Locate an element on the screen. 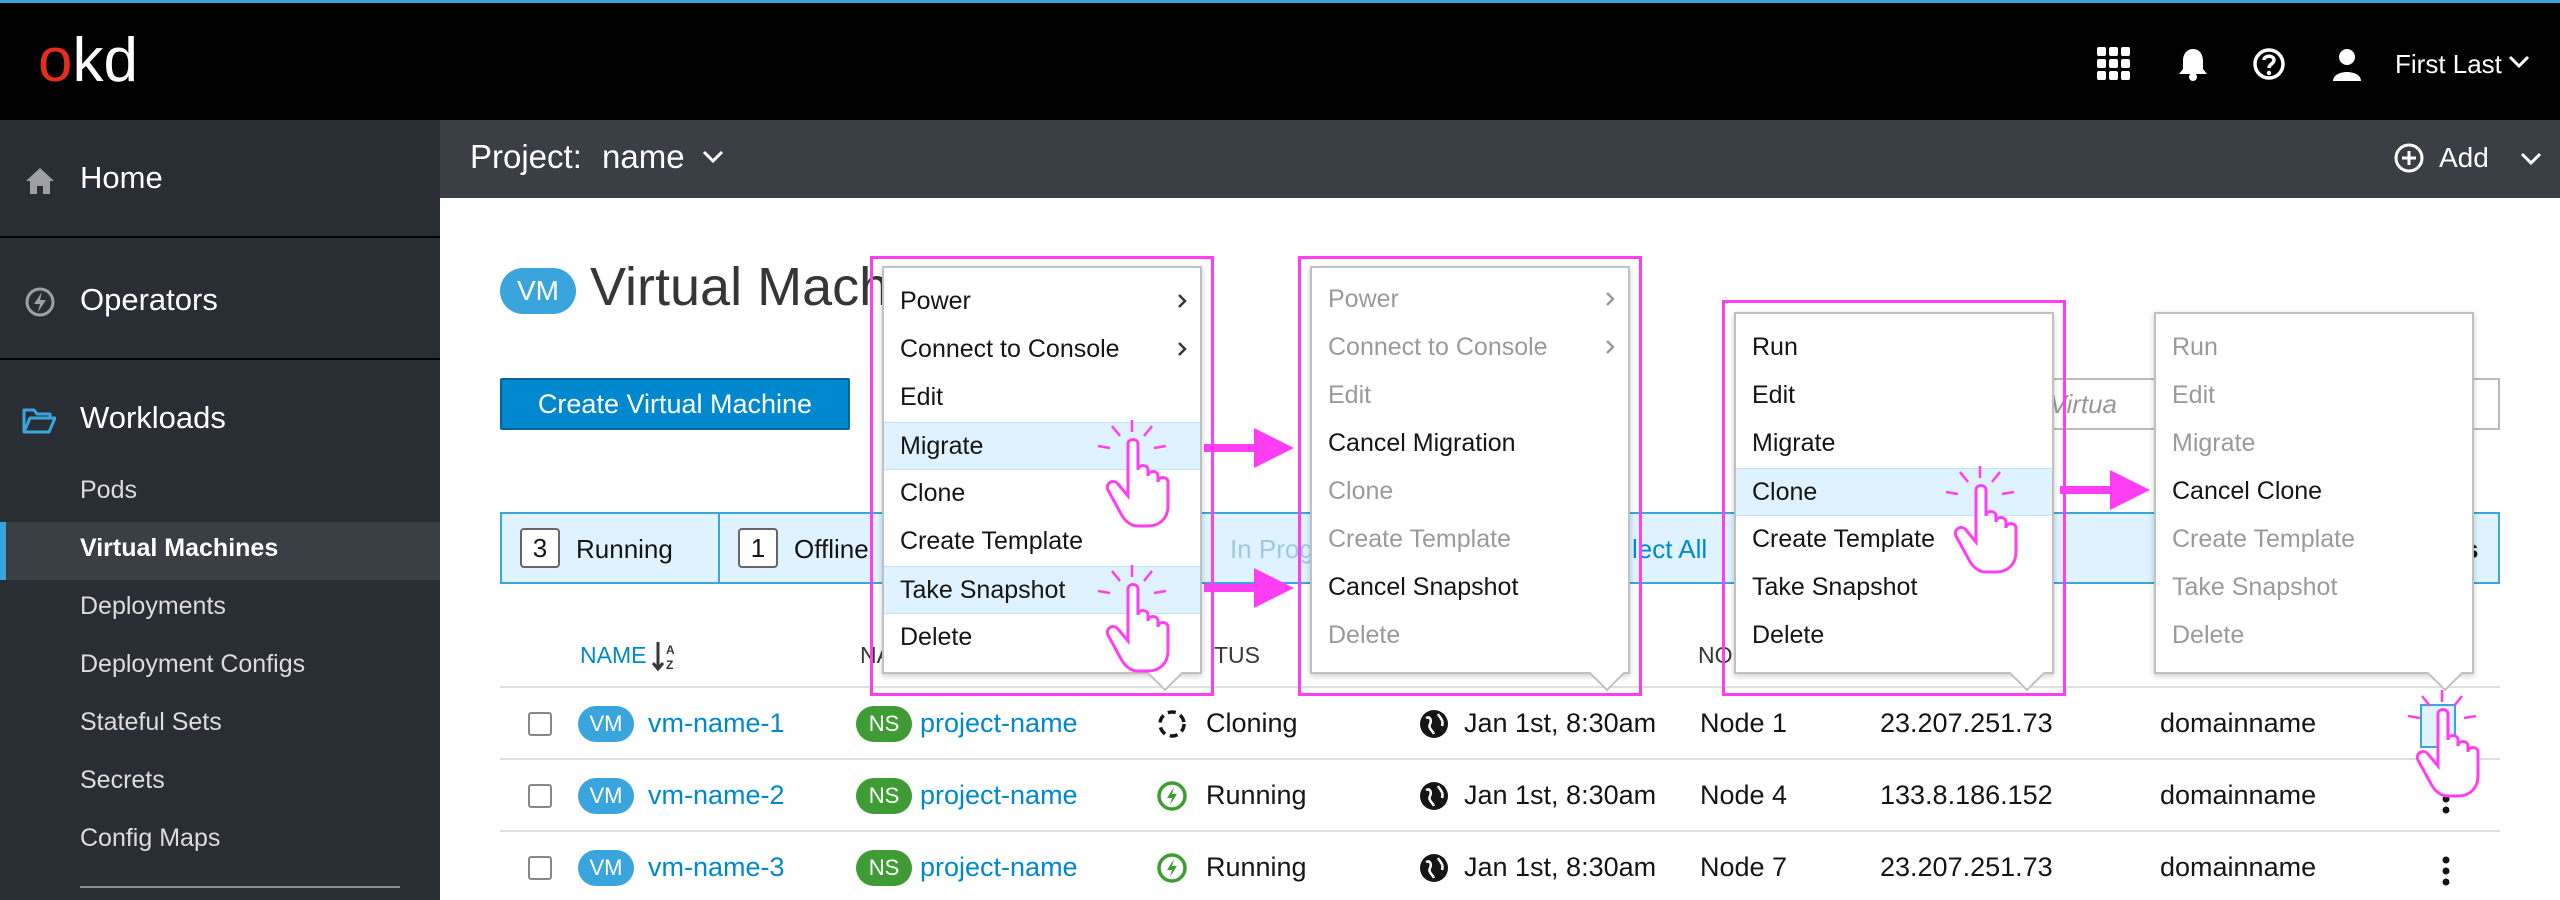  column-header-status: TUS is located at coordinates (1237, 655).